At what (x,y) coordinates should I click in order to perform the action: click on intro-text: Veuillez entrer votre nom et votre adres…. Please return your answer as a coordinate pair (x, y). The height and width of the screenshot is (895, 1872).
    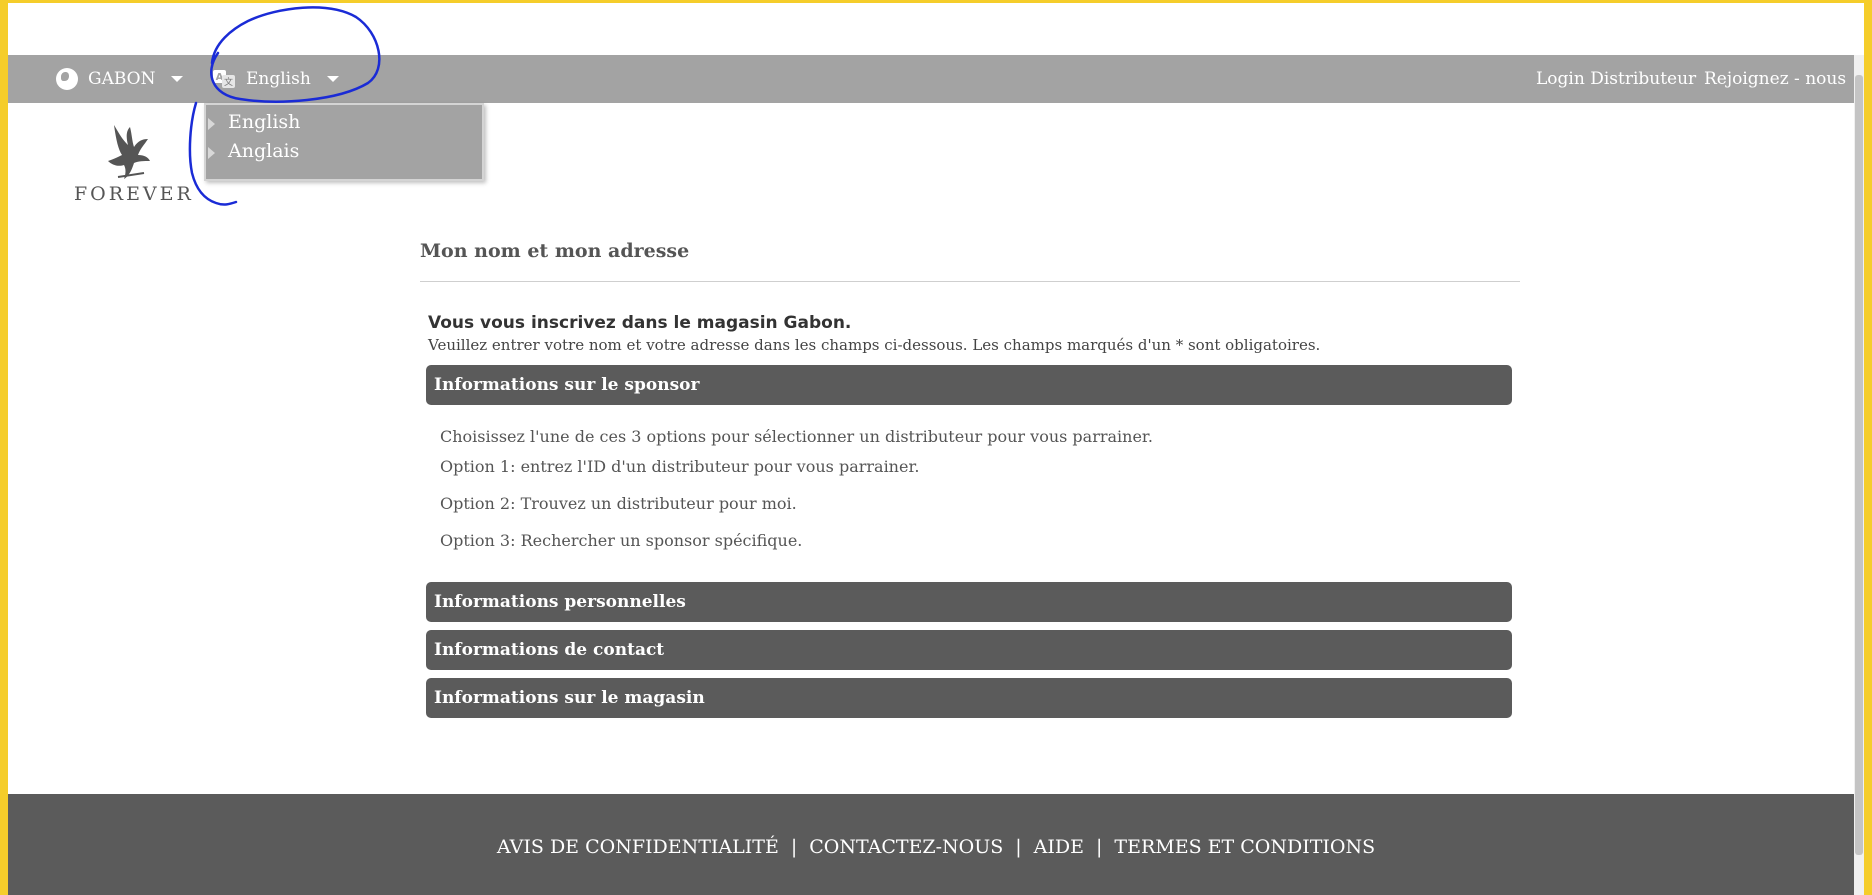
    Looking at the image, I should click on (874, 345).